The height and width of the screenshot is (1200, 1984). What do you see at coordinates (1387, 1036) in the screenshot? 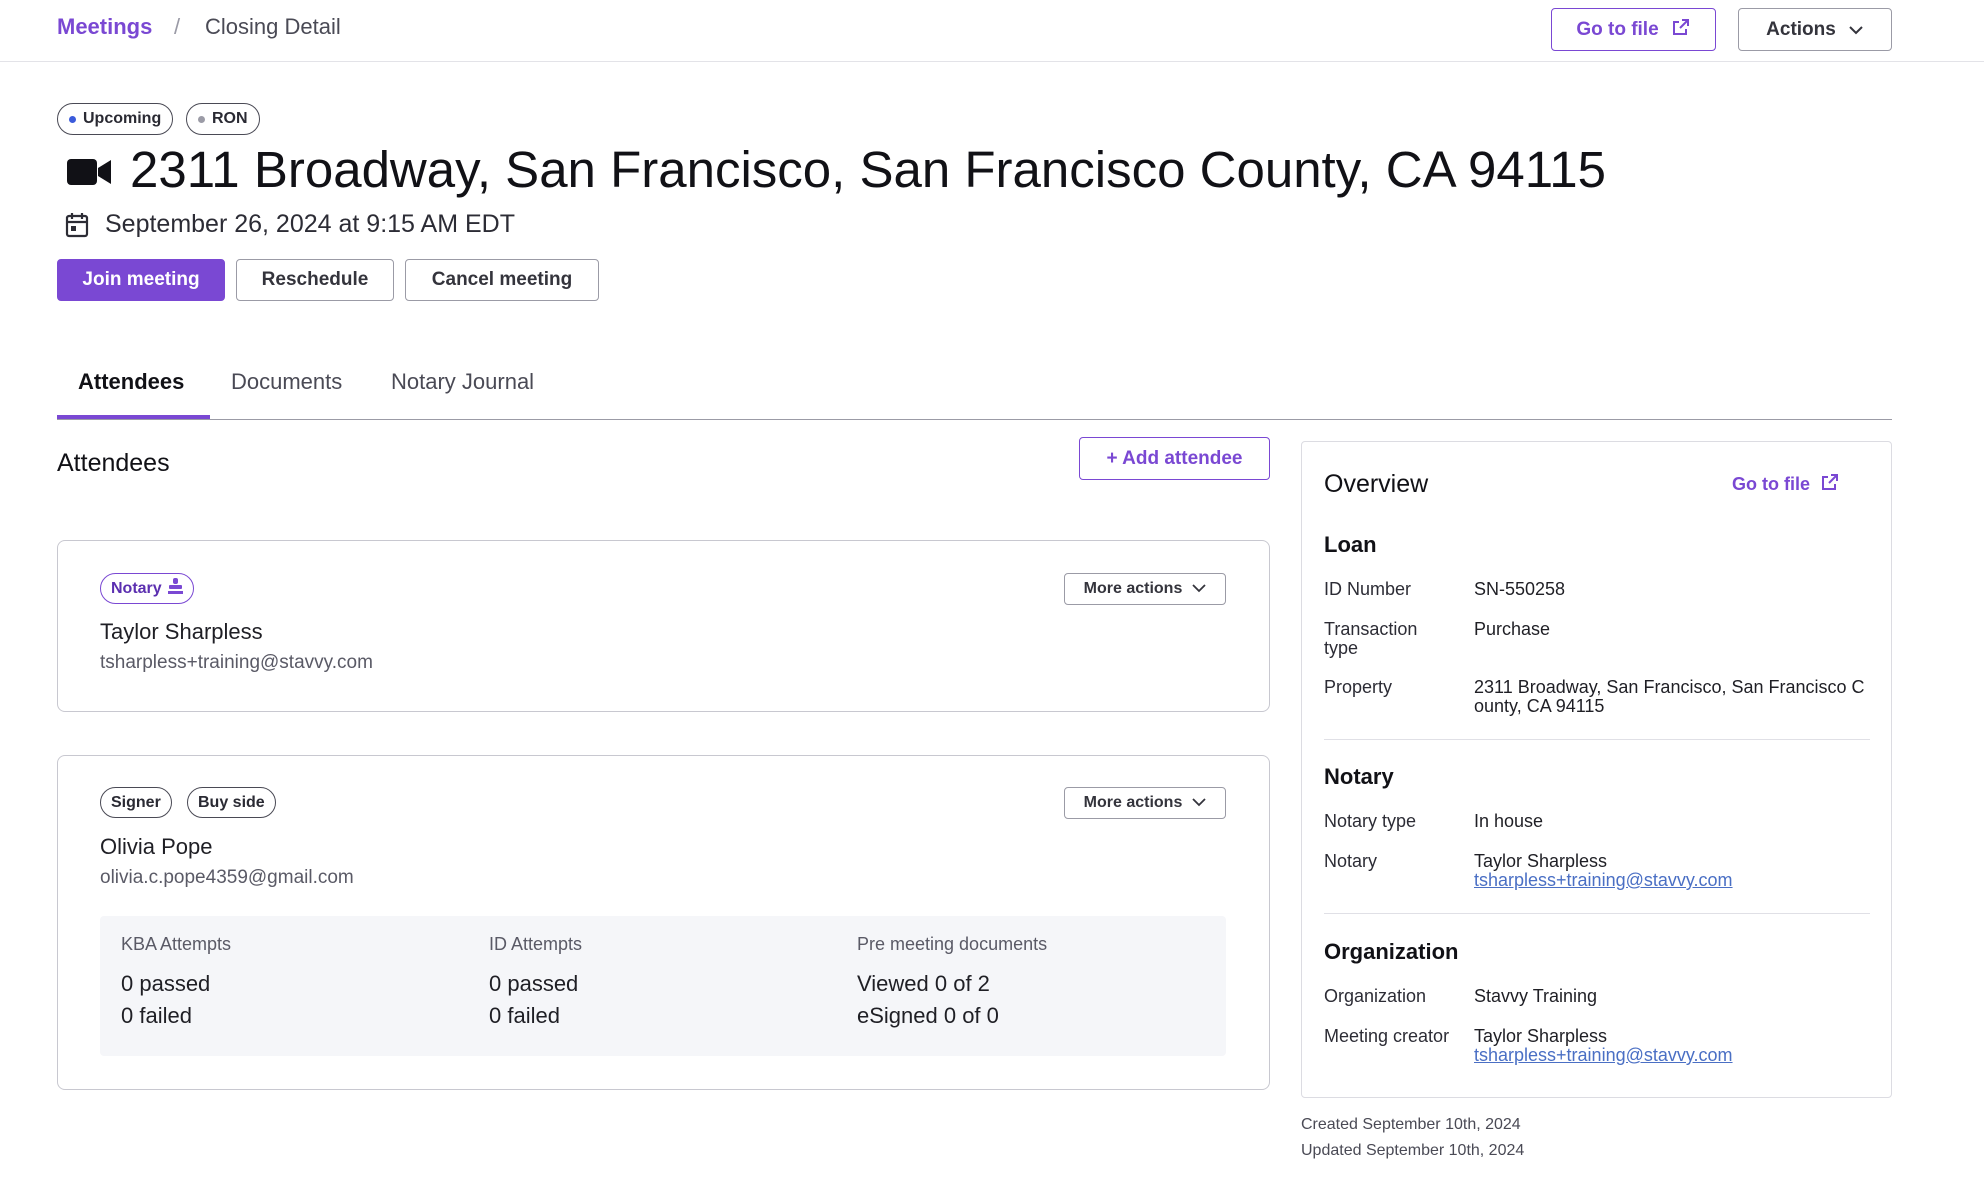
I see `meeting-creator-label: Meeting creator` at bounding box center [1387, 1036].